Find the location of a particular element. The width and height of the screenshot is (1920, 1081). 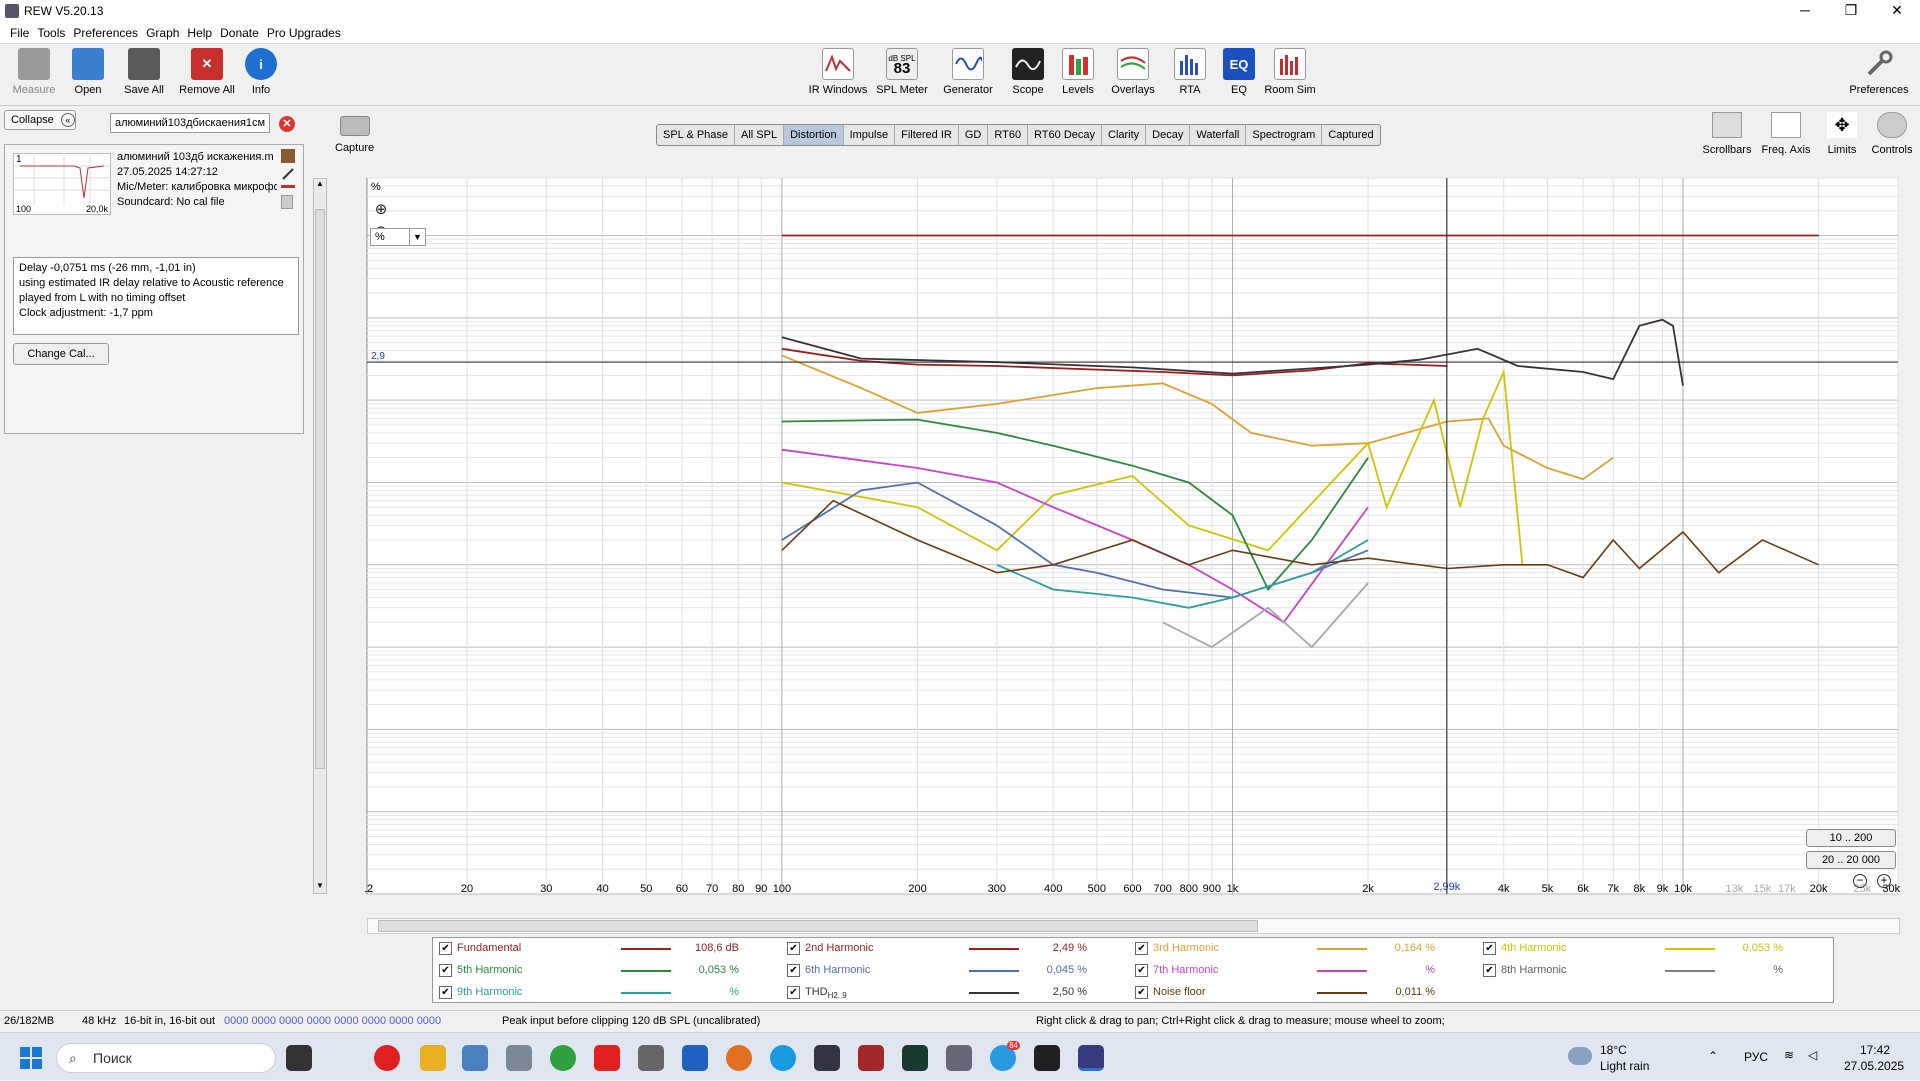

limits-button: ✥ Limits is located at coordinates (1842, 134).